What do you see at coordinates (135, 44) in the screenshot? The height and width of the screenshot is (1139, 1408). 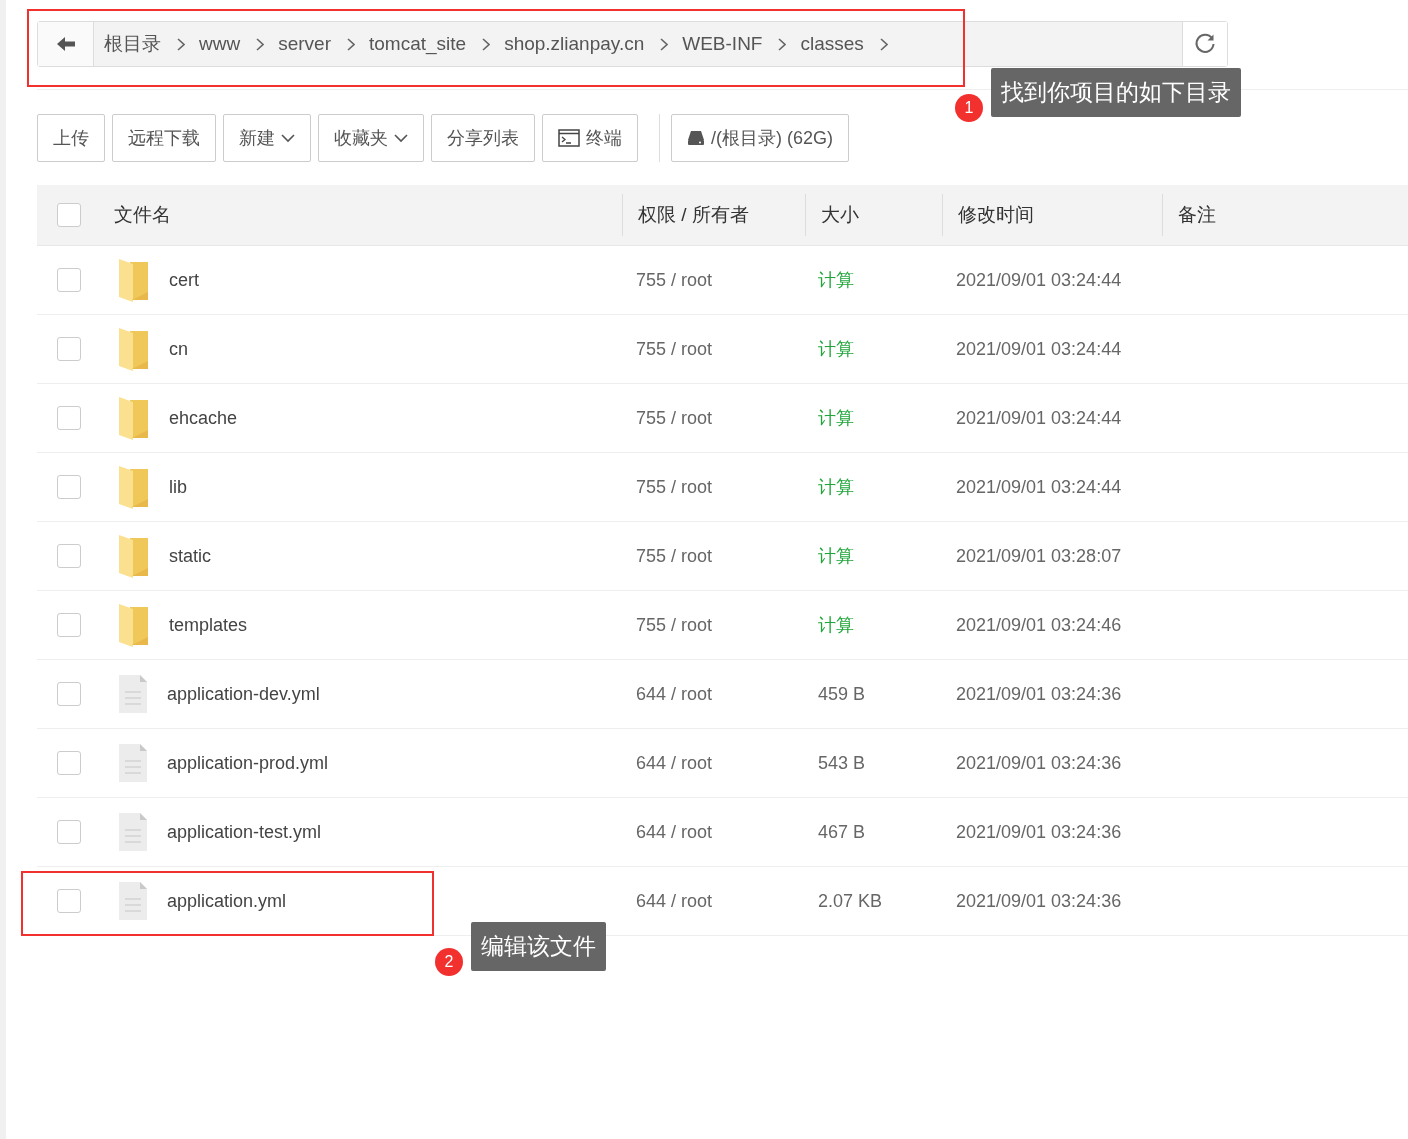 I see `breadcrumb-item: 根目录` at bounding box center [135, 44].